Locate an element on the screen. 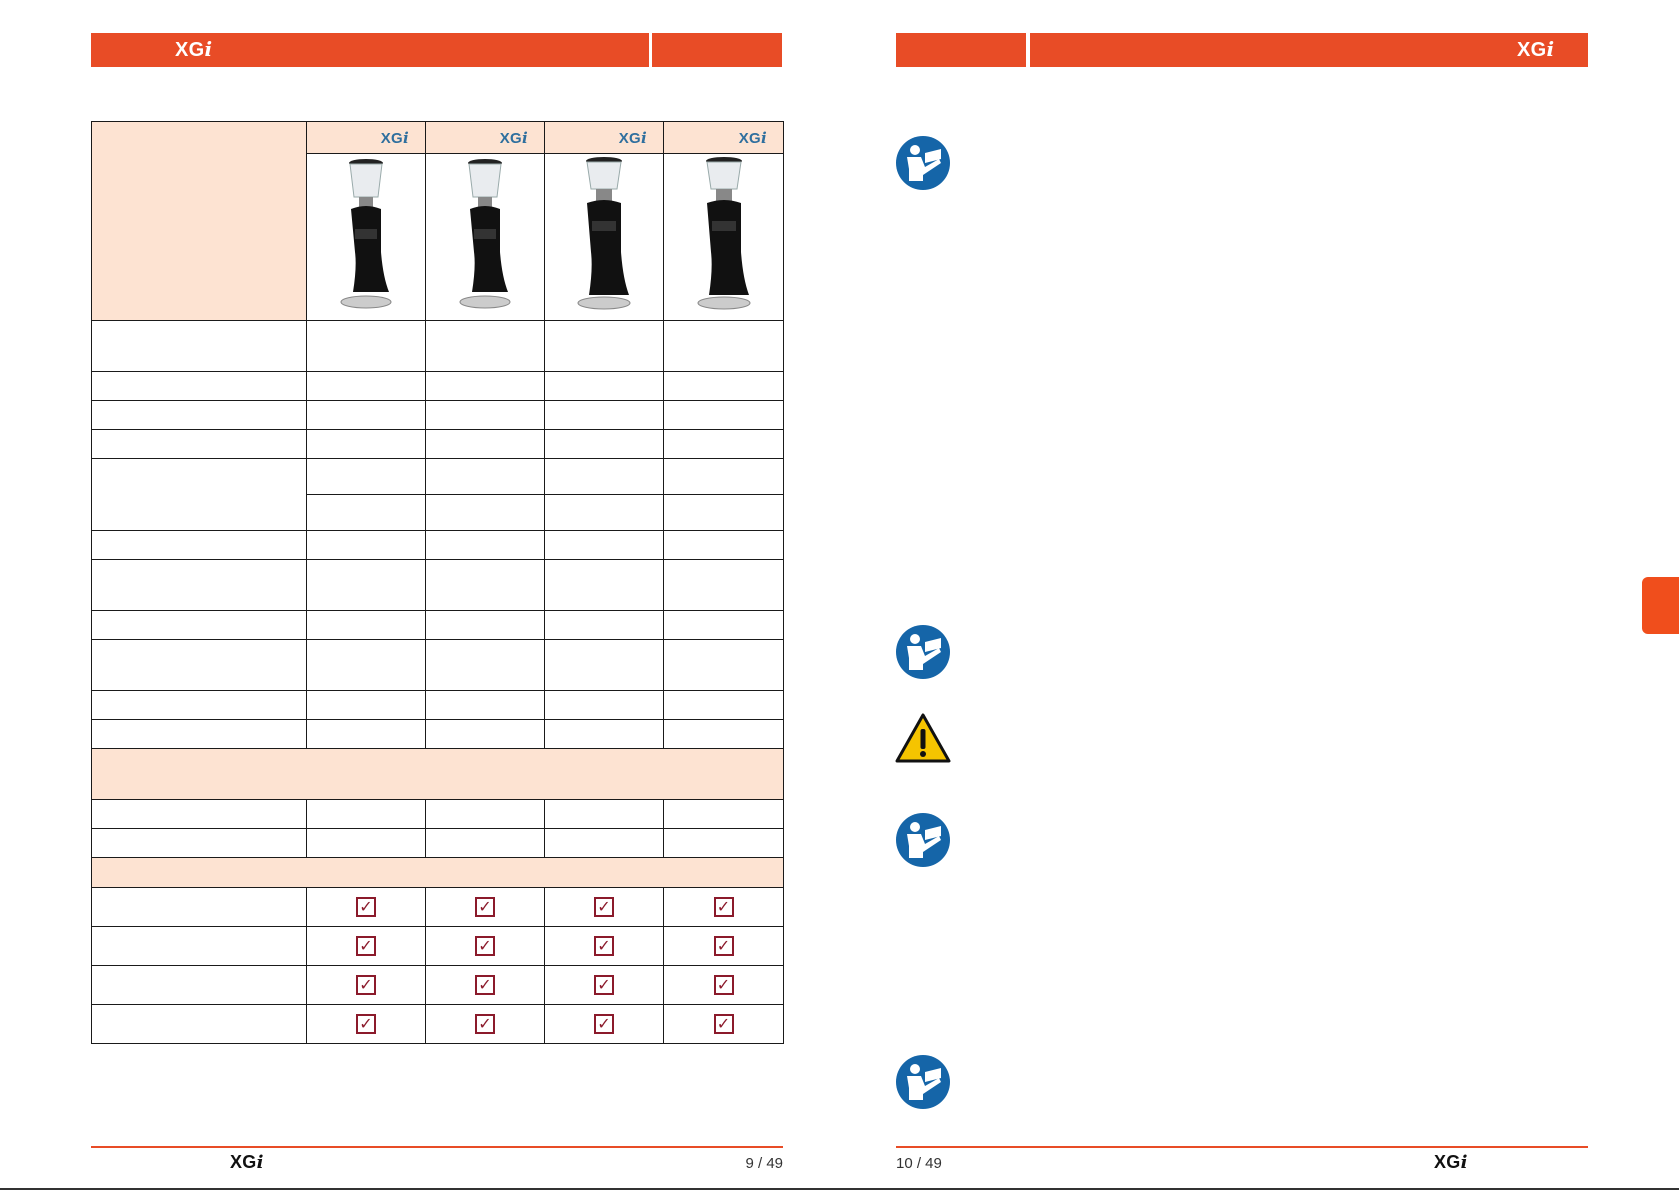  model-header-2: XGi is located at coordinates (485, 137).